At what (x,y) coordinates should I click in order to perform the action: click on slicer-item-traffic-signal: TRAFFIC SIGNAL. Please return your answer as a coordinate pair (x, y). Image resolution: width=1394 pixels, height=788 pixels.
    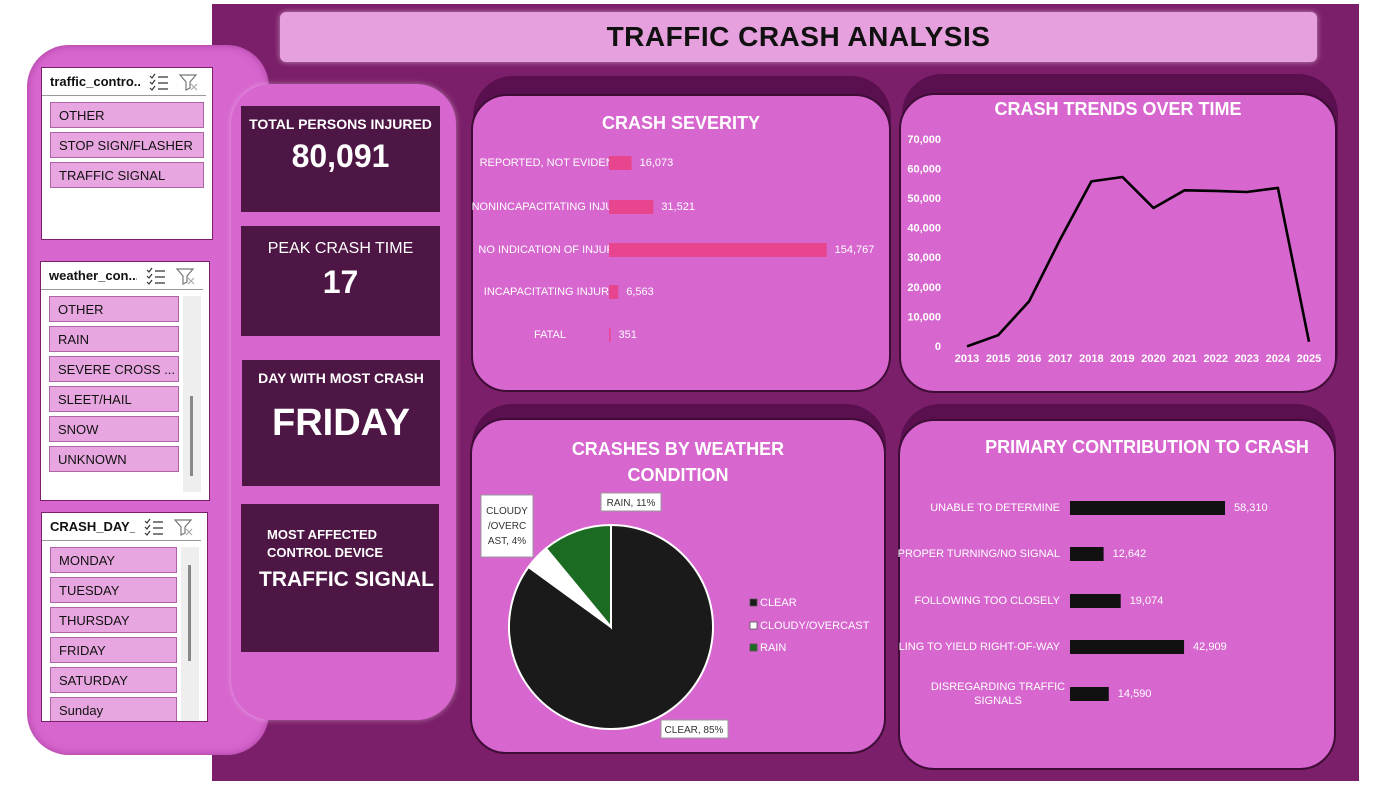
    Looking at the image, I should click on (127, 175).